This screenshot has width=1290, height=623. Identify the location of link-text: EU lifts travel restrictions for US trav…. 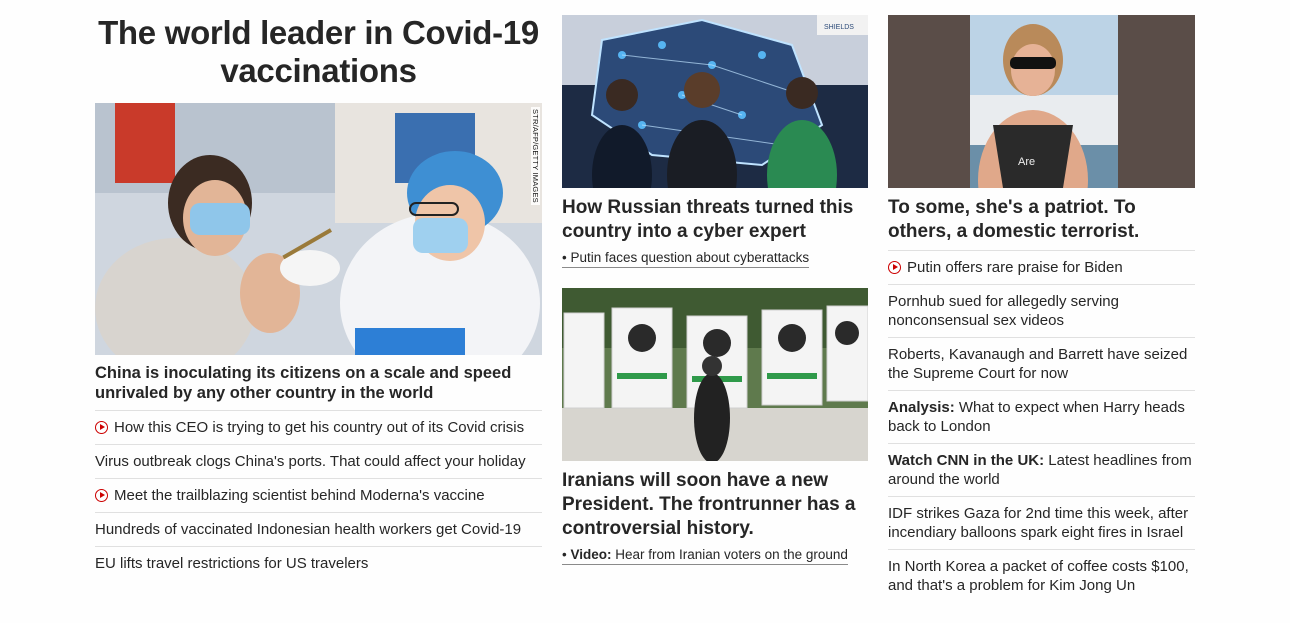
(231, 563).